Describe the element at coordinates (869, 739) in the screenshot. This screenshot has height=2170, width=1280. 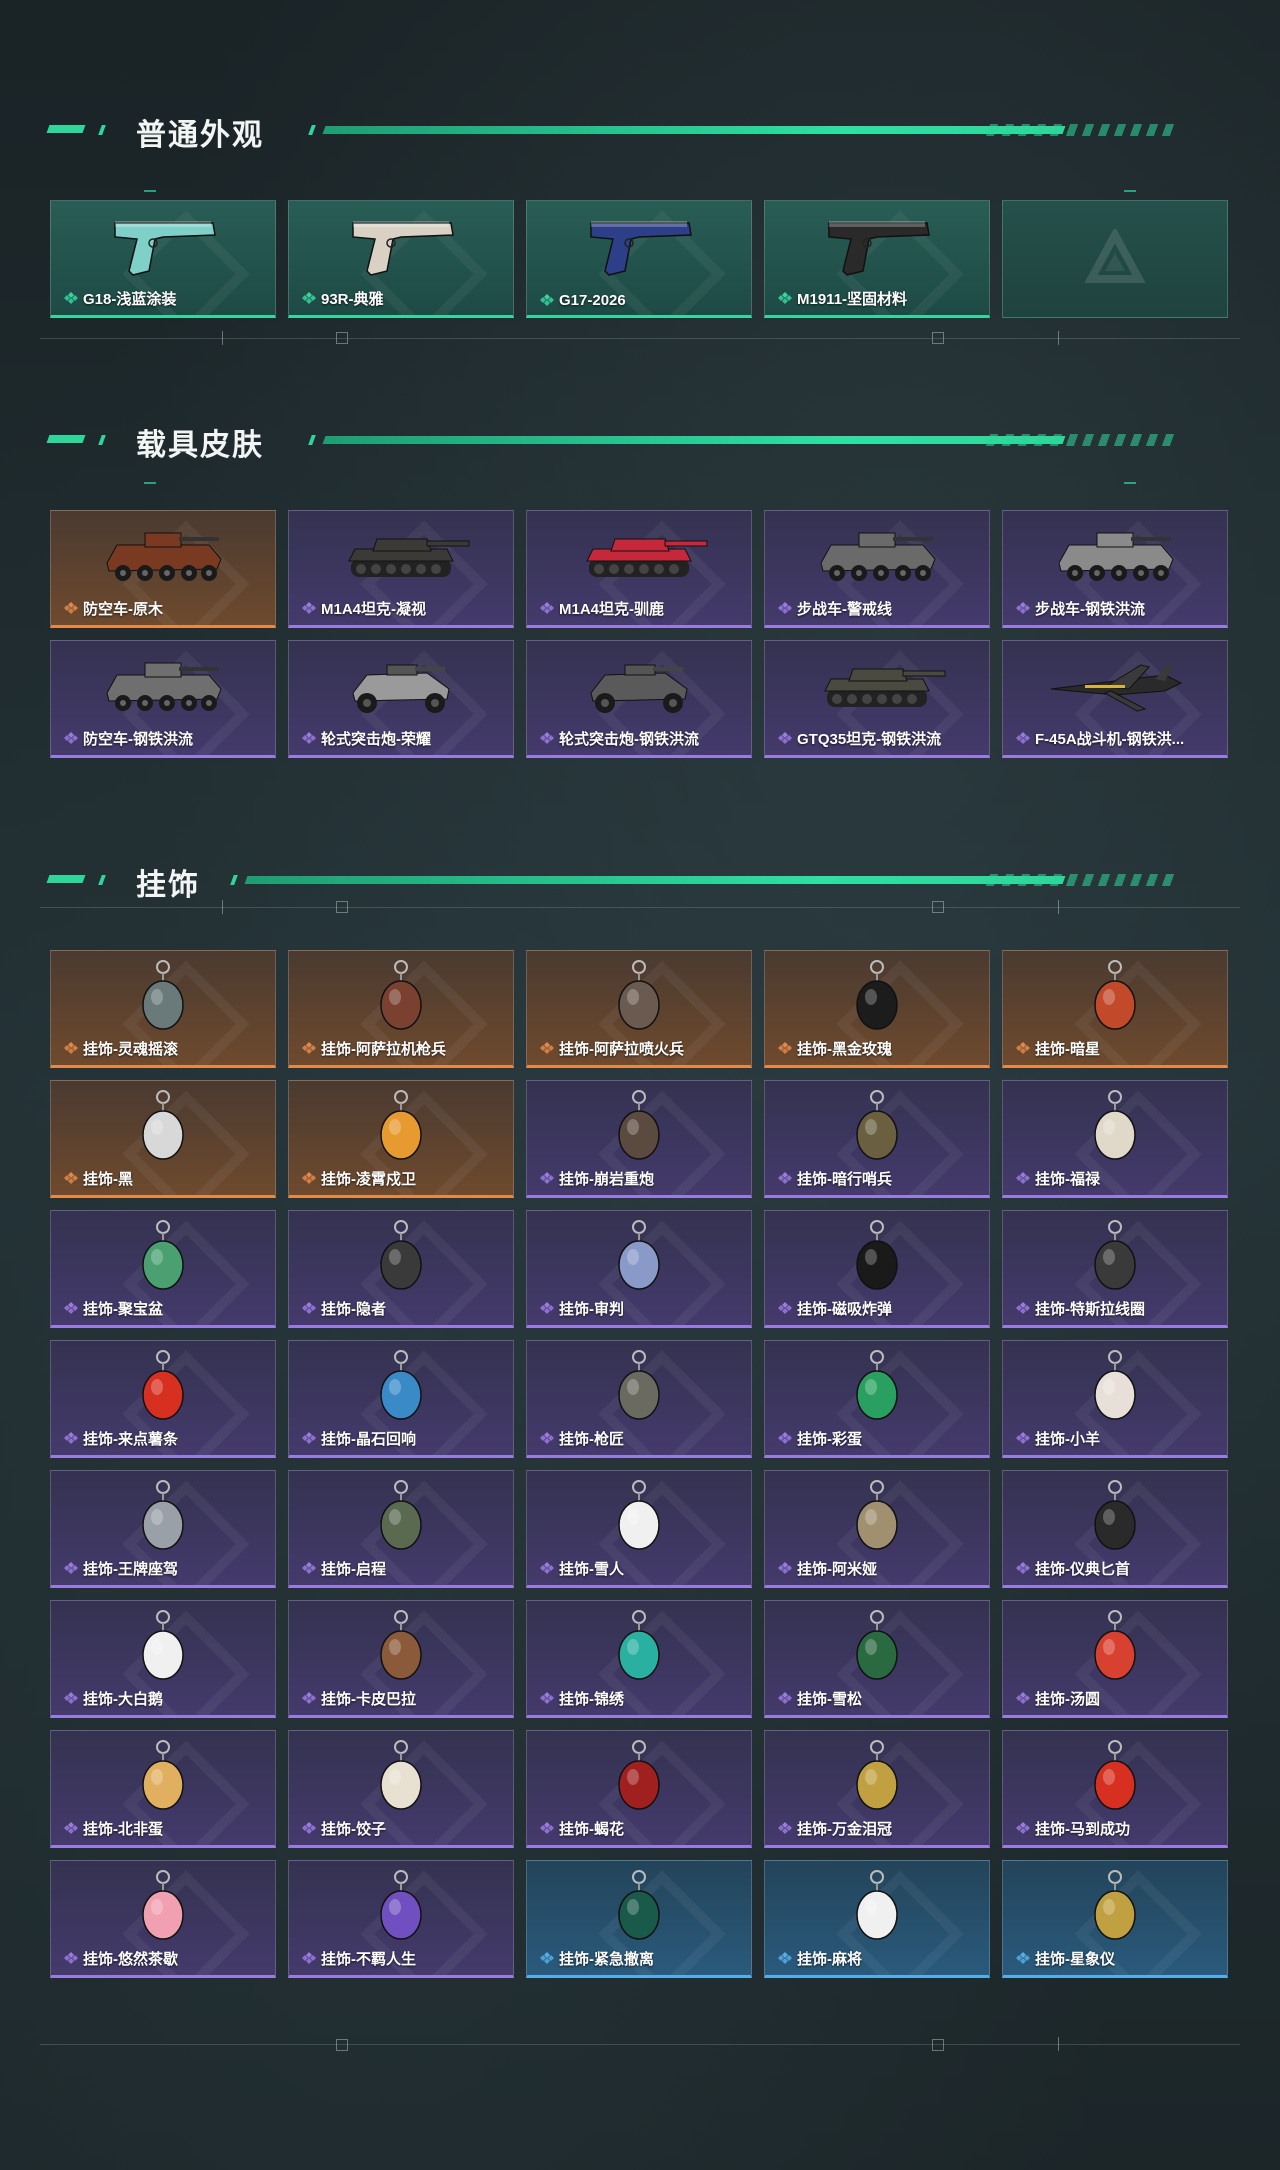
I see `item-name: GTQ35坦克-钢铁洪流` at that location.